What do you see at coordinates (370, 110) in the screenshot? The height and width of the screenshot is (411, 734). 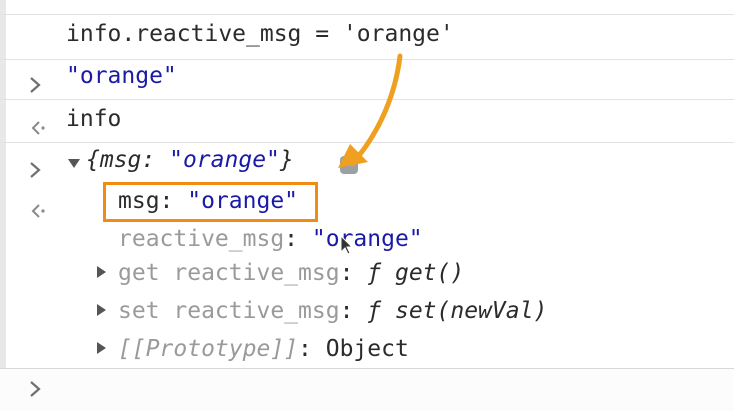 I see `annotation-arrow-icon` at bounding box center [370, 110].